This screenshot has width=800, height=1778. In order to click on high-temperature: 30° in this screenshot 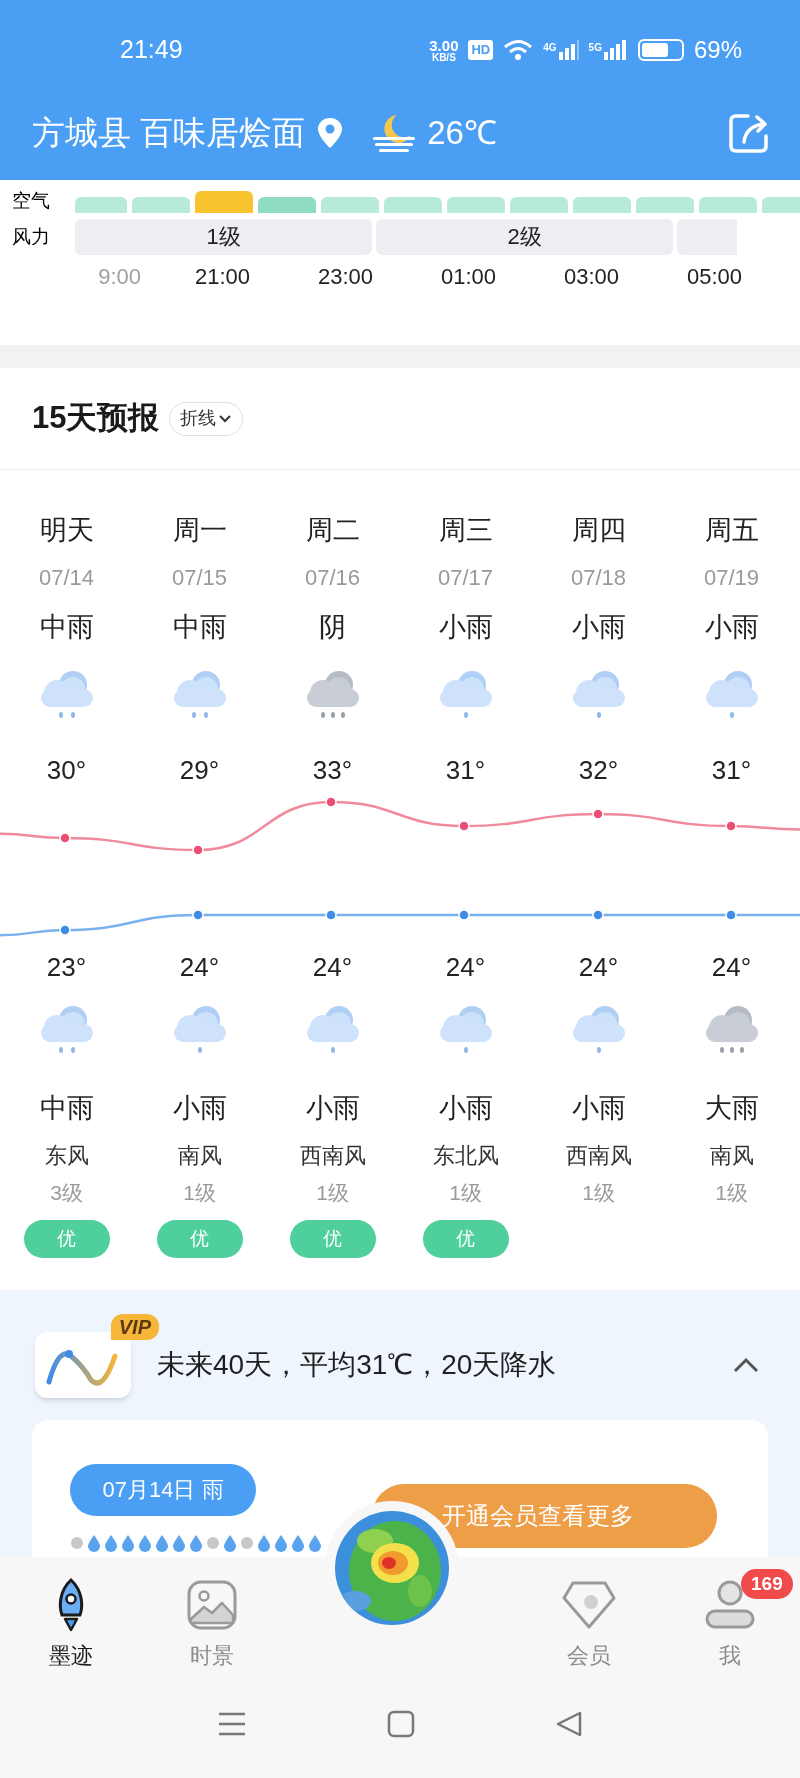, I will do `click(66, 770)`.